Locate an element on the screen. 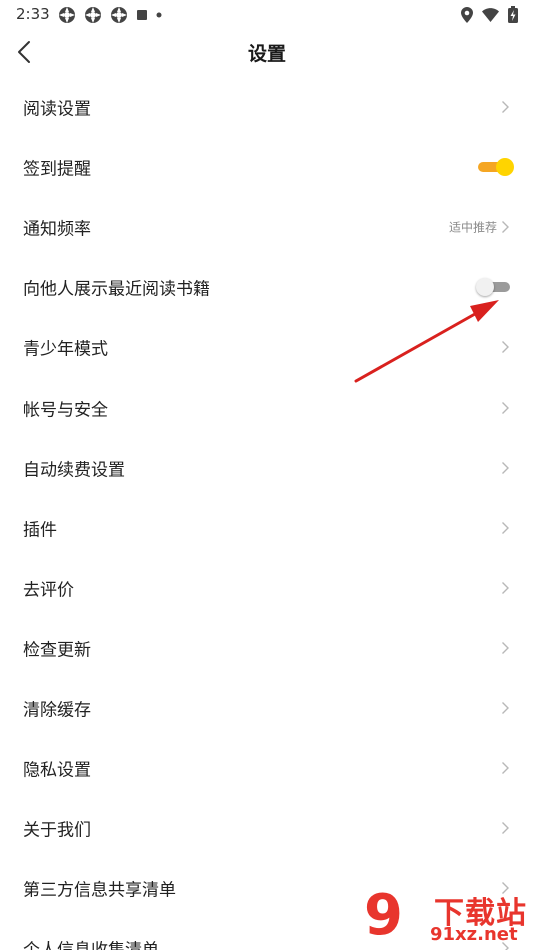 The image size is (534, 950). checkin-reminder-toggle is located at coordinates (495, 167).